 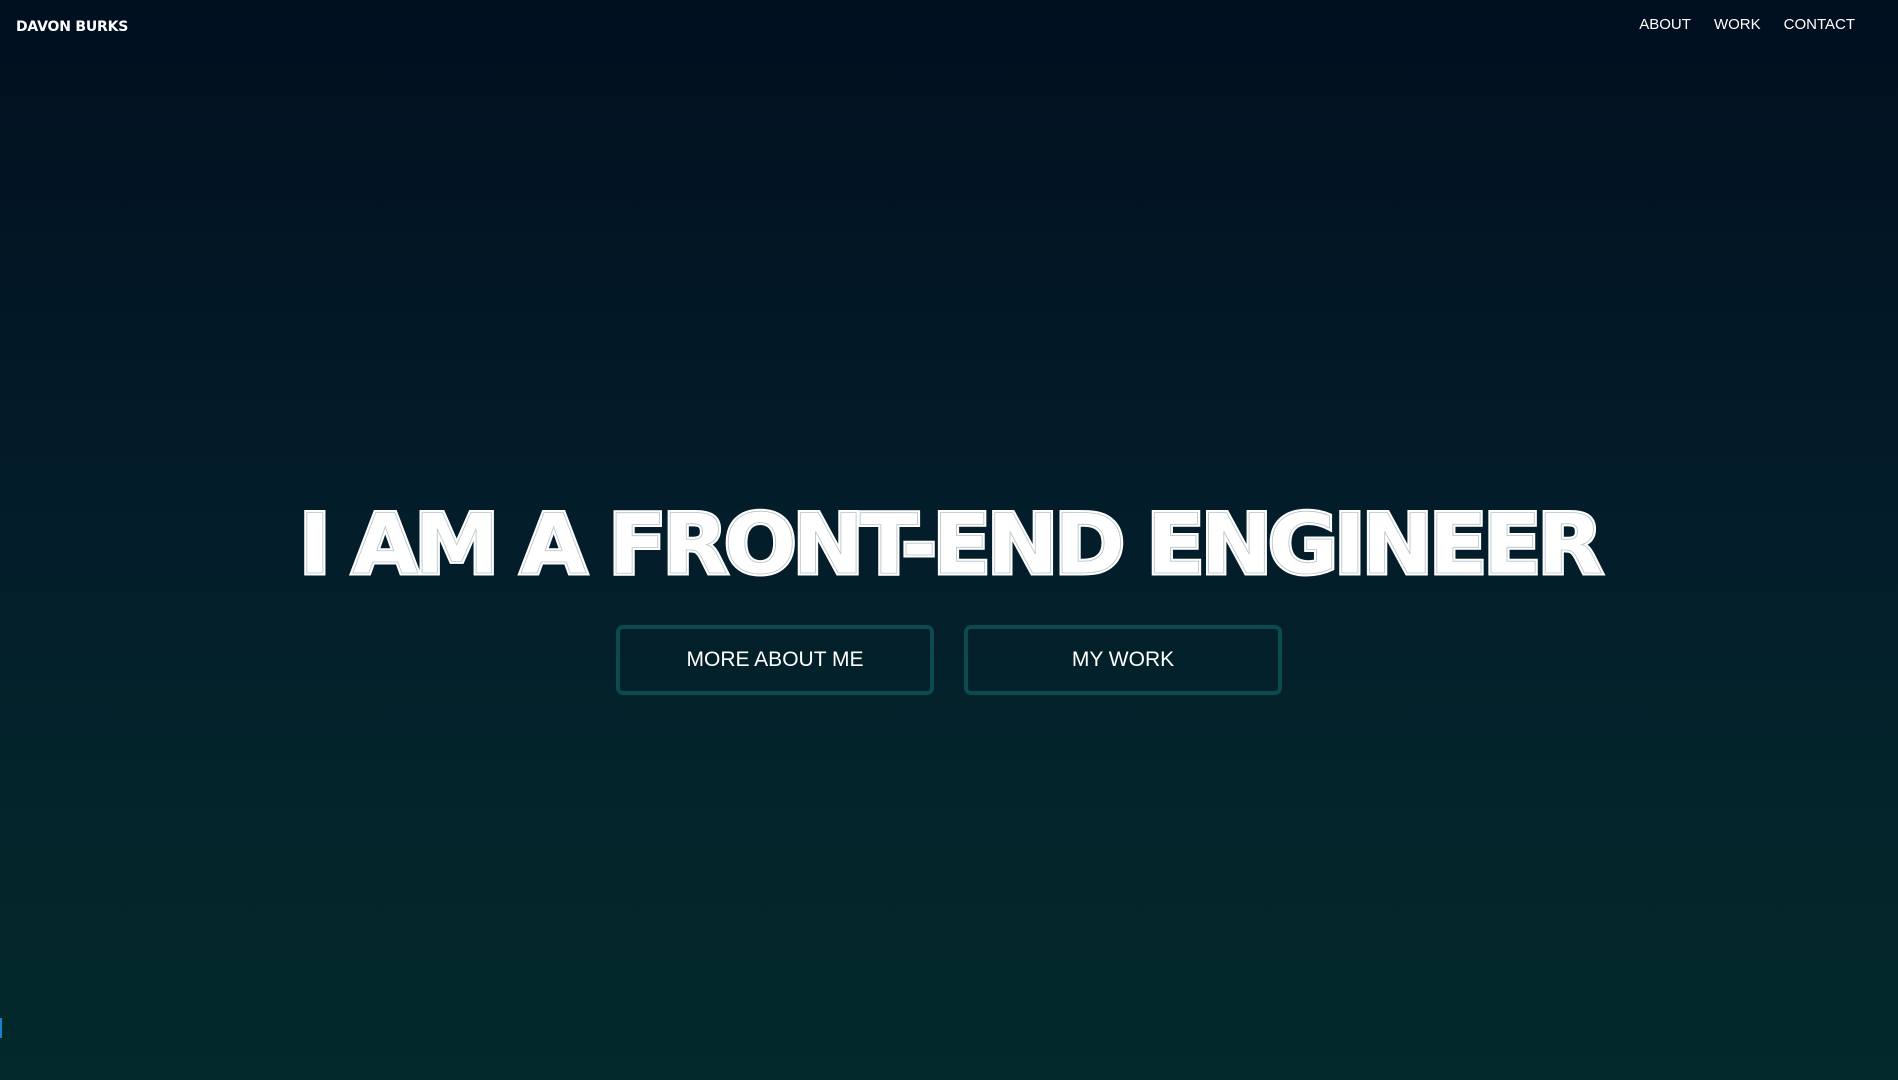 What do you see at coordinates (775, 660) in the screenshot?
I see `more-about-me-button: MORE ABOUT ME` at bounding box center [775, 660].